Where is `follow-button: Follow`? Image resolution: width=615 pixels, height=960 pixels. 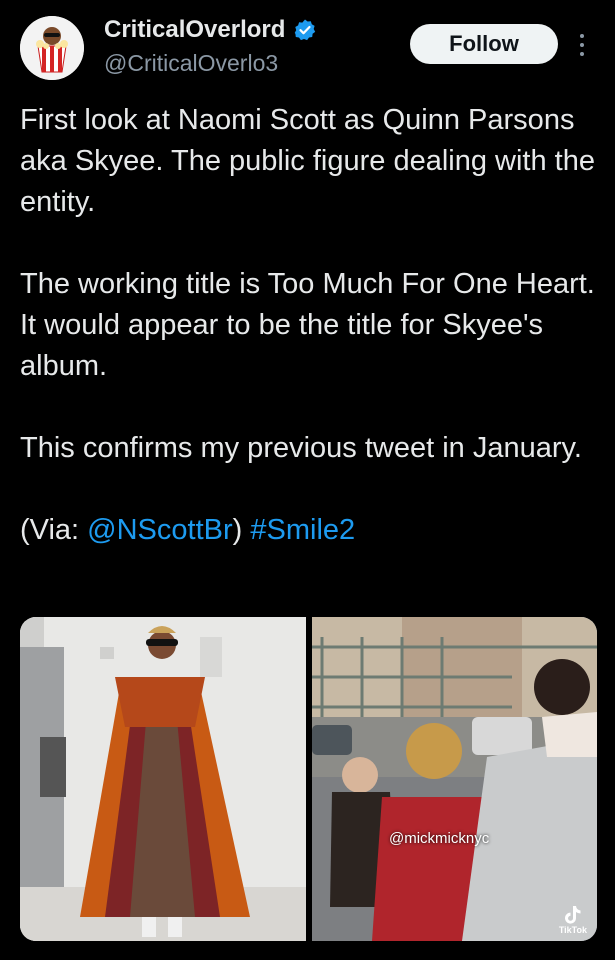
follow-button: Follow is located at coordinates (484, 44).